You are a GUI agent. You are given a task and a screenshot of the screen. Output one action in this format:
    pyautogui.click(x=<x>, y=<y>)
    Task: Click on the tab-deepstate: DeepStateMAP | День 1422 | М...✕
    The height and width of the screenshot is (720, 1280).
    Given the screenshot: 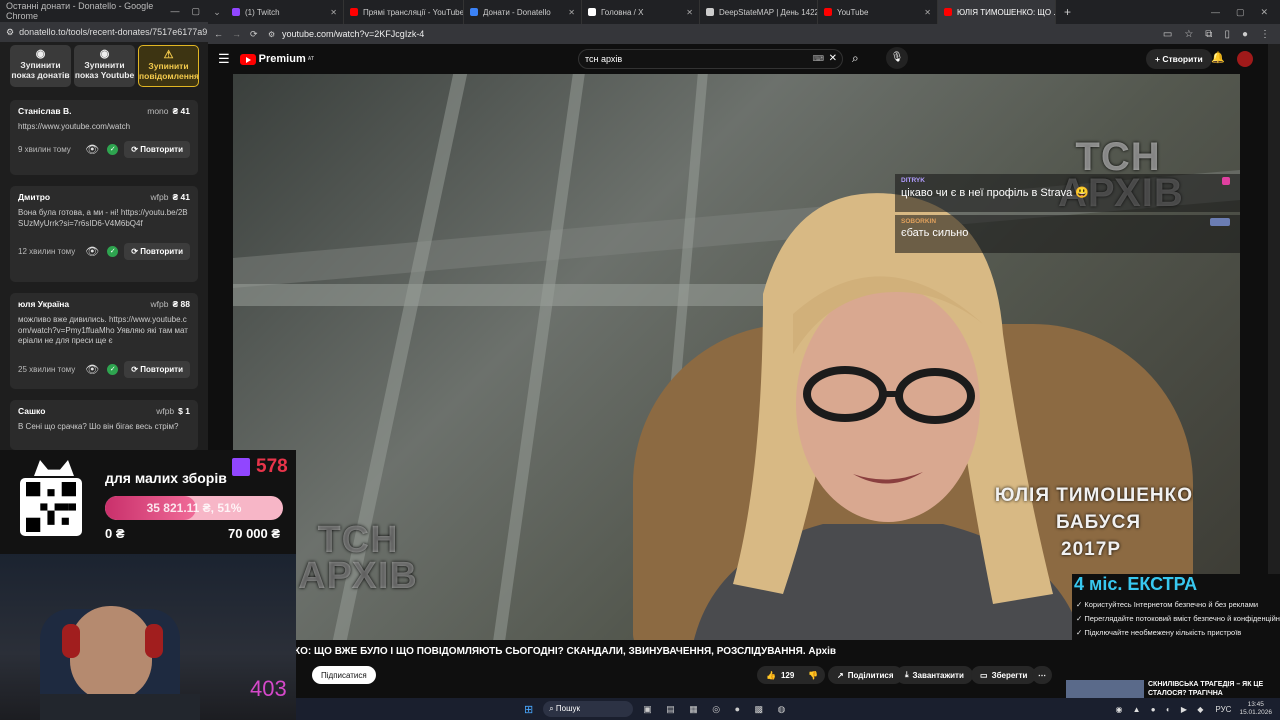 What is the action you would take?
    pyautogui.click(x=759, y=12)
    